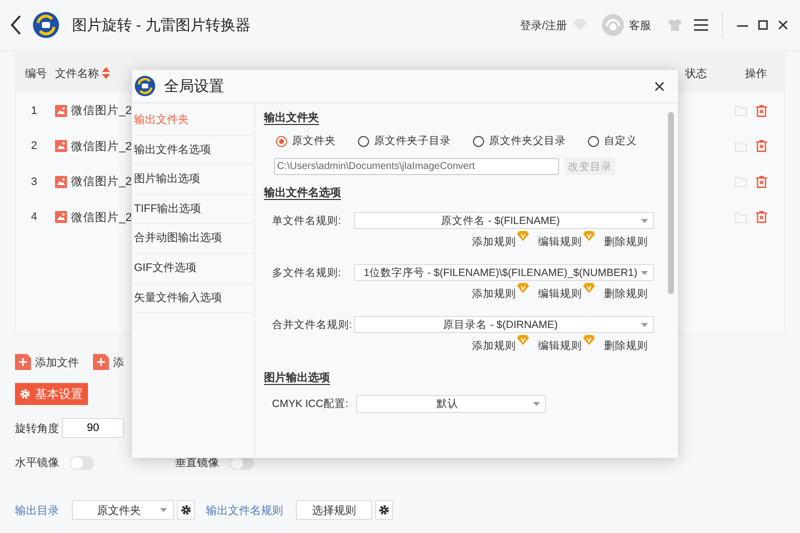  I want to click on rule-label: 合并文件名规则:, so click(312, 325).